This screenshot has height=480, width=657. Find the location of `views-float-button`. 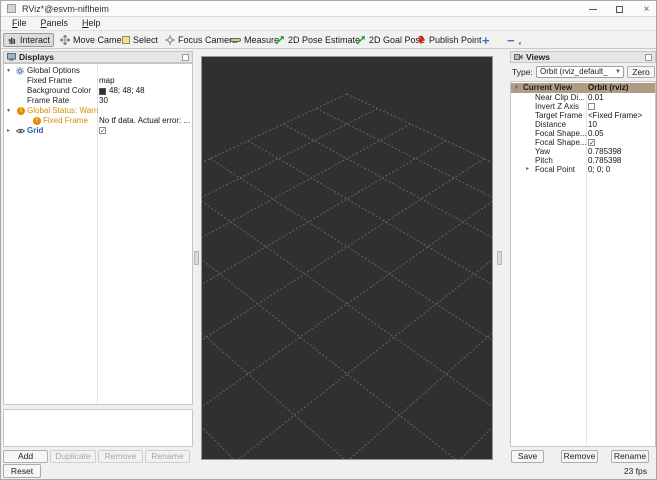

views-float-button is located at coordinates (648, 57).